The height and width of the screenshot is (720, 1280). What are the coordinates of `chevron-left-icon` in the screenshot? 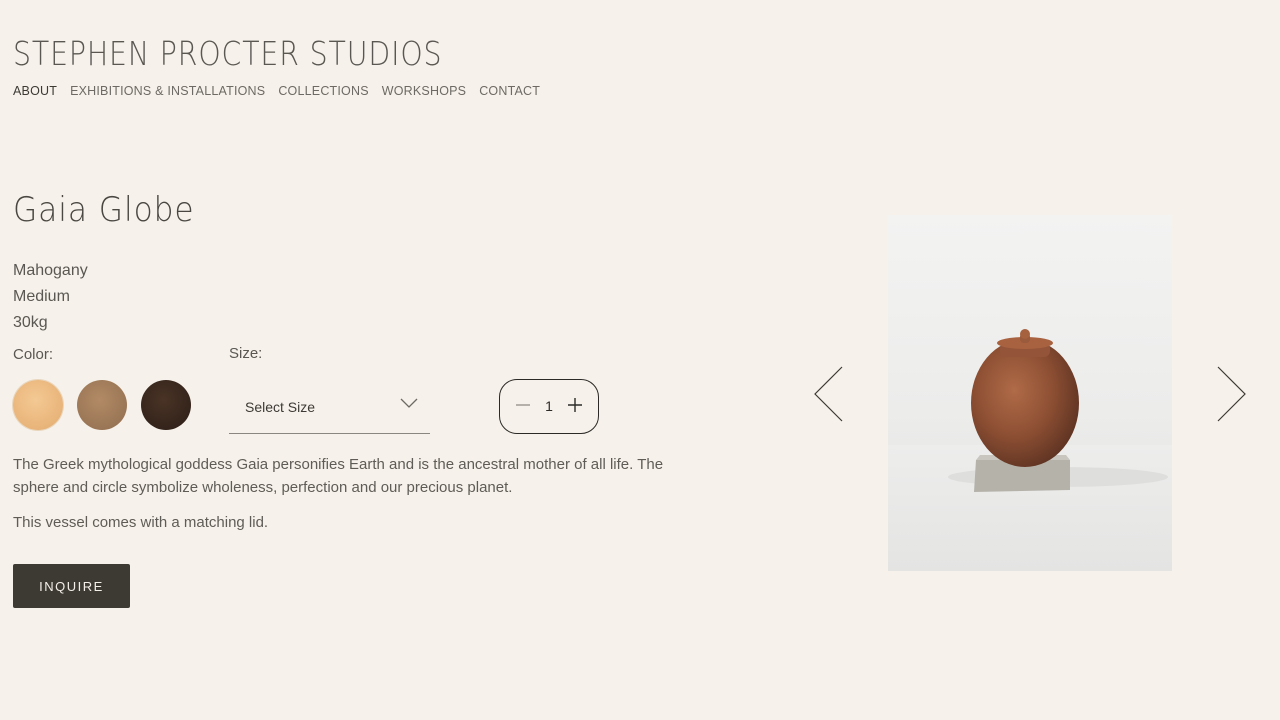 It's located at (828, 396).